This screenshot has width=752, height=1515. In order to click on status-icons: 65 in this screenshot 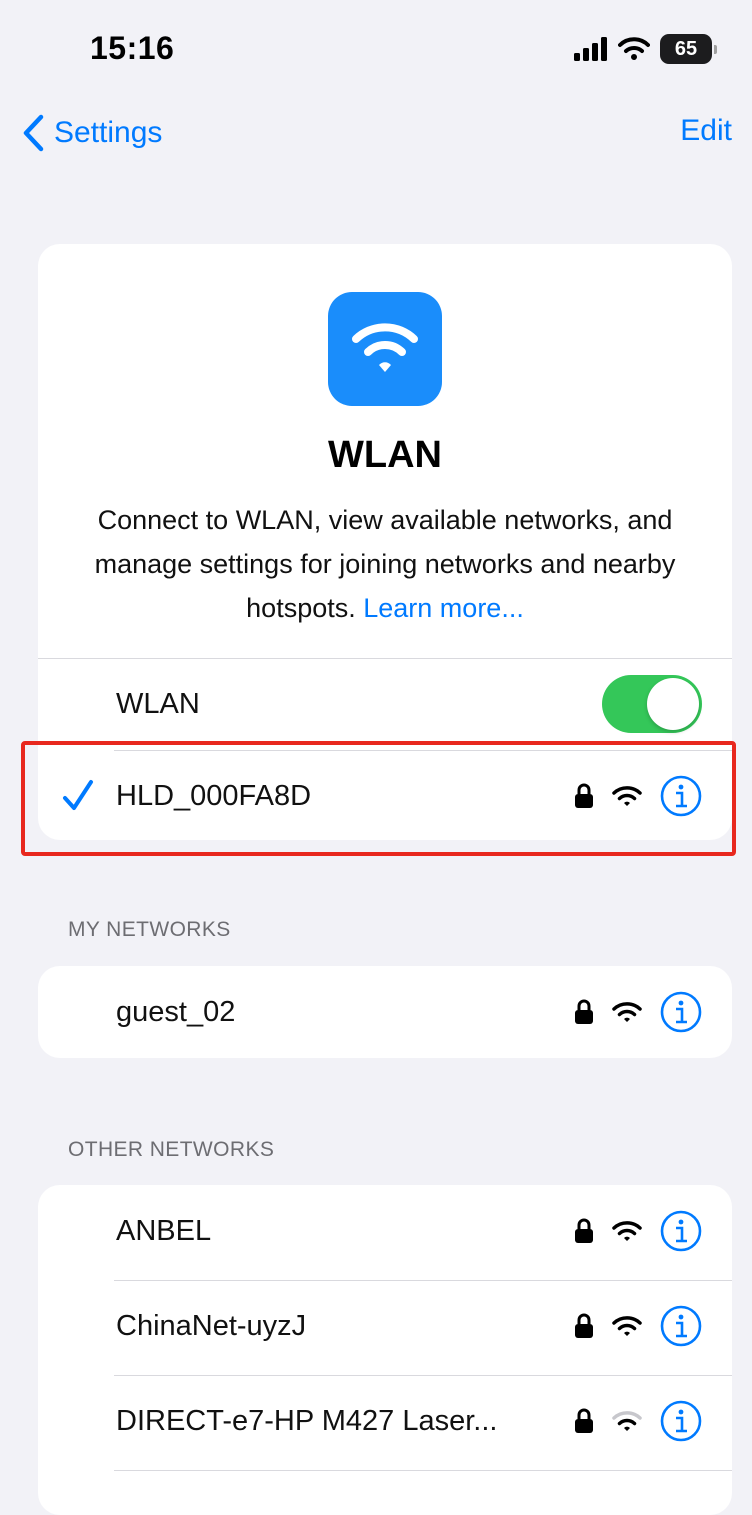, I will do `click(645, 49)`.